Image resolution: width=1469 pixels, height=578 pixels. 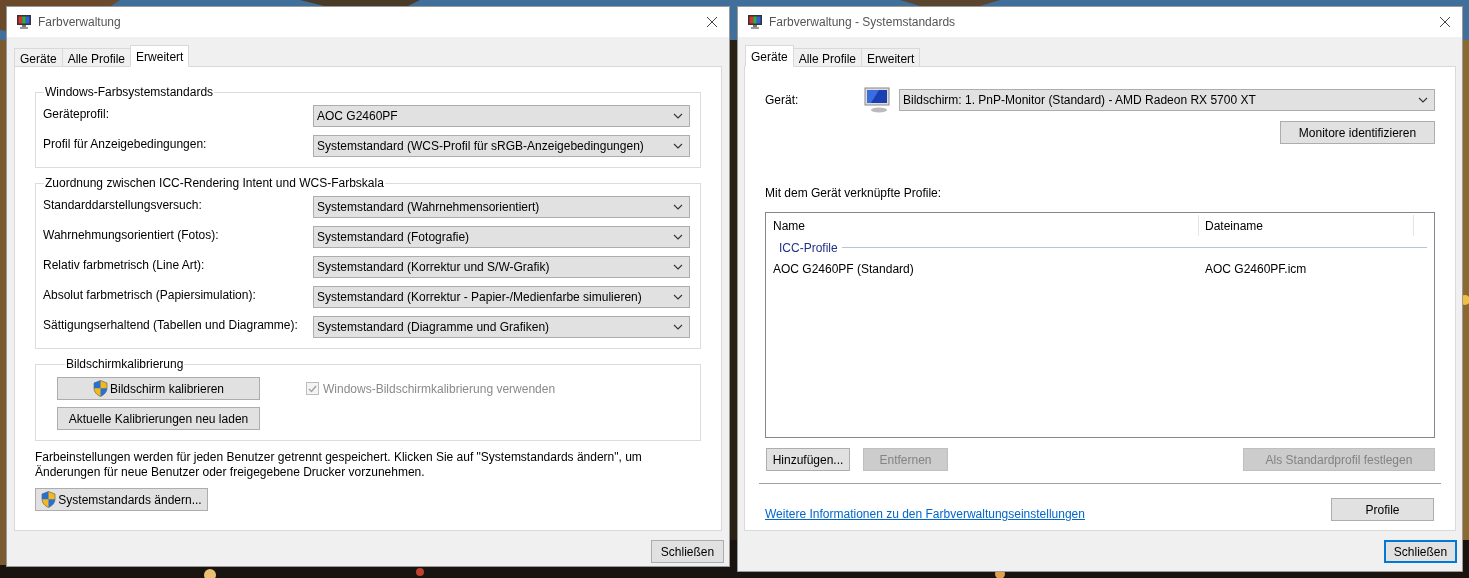 I want to click on list-label: Mit dem Gerät verknüpfte Profile:, so click(x=854, y=193).